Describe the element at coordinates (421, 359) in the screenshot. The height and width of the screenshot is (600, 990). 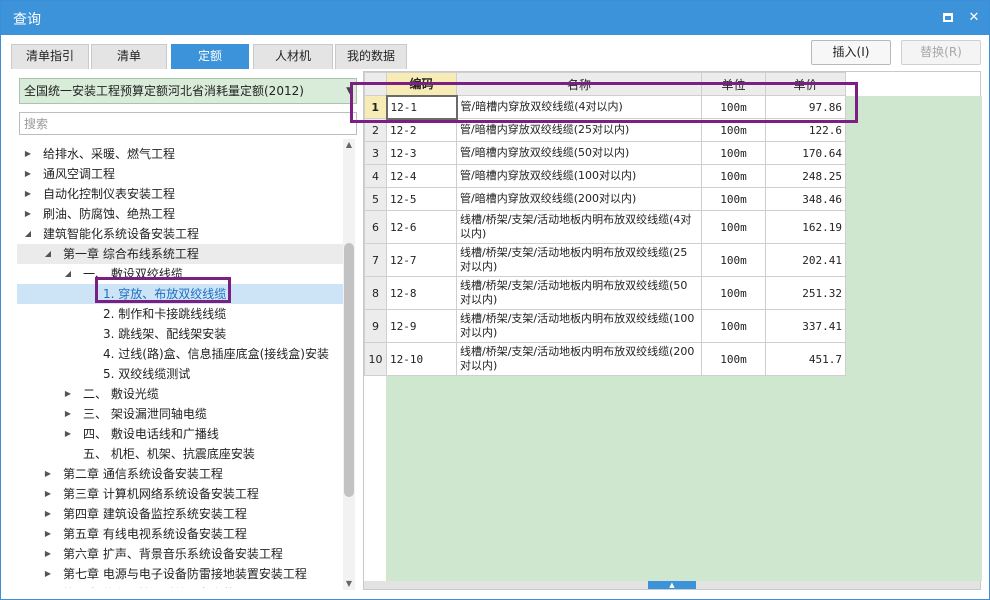
I see `cell-code: 12-10` at that location.